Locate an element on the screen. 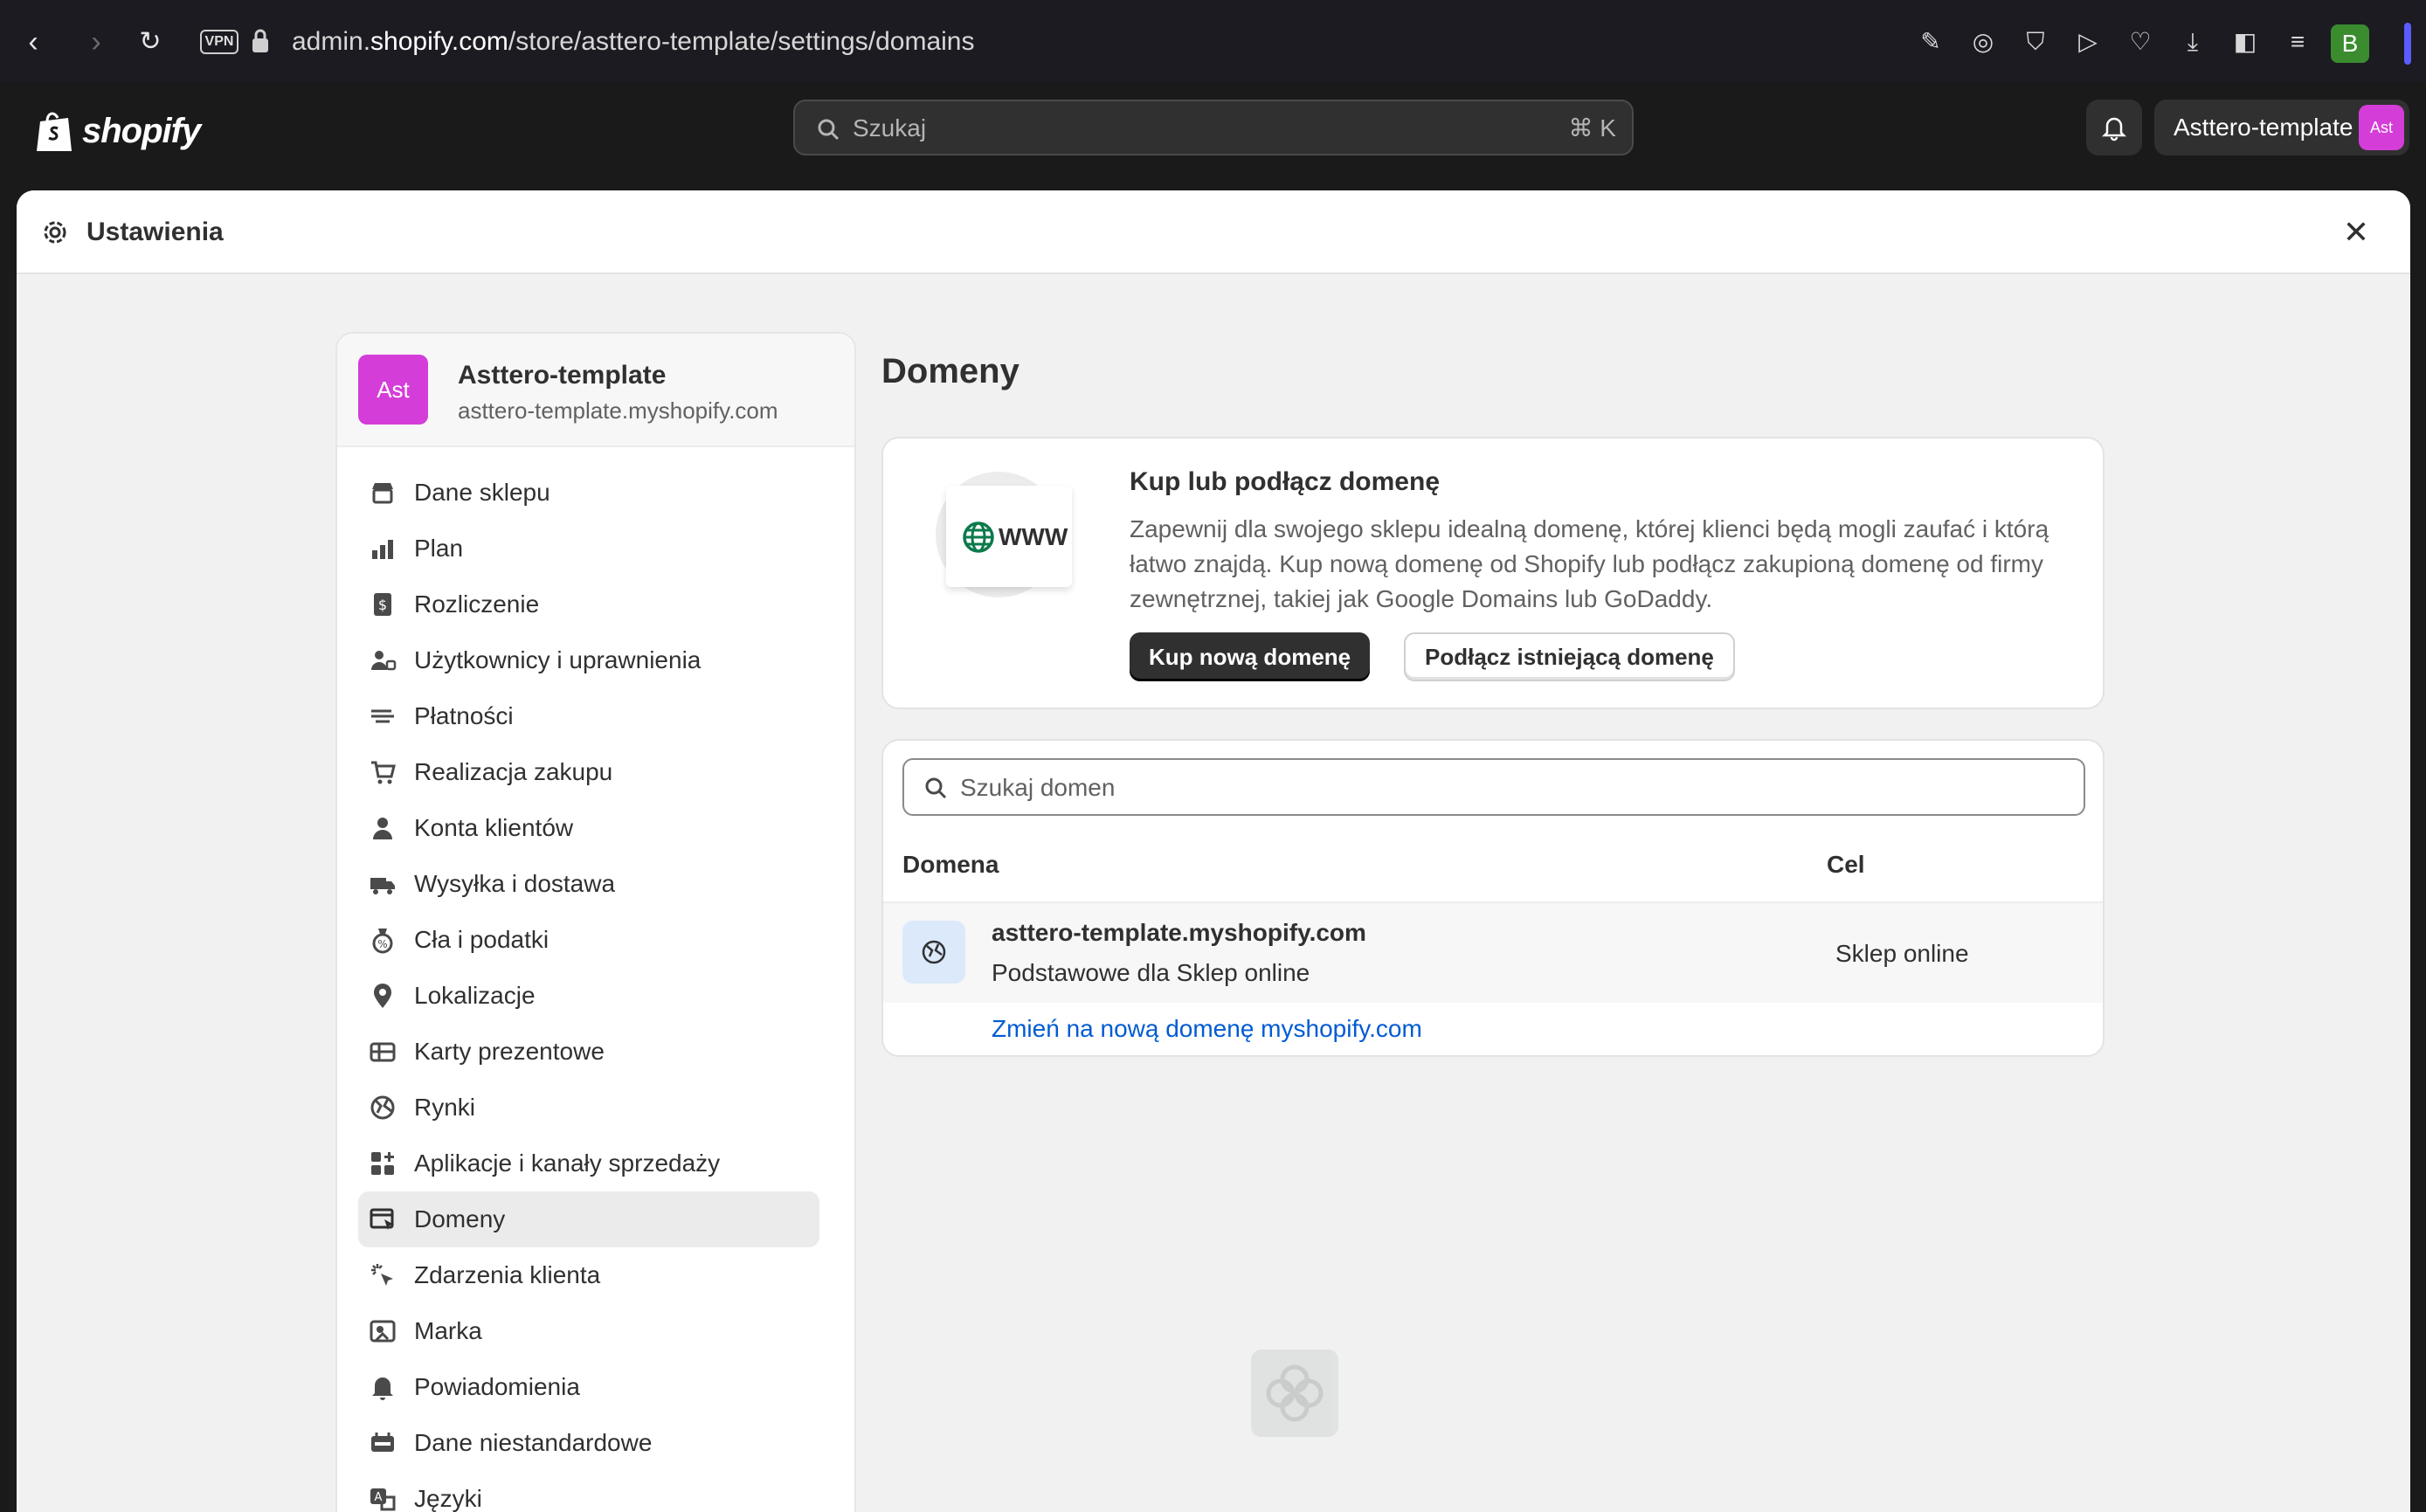 The height and width of the screenshot is (1512, 2426). menu-icon: ≡ is located at coordinates (2297, 42).